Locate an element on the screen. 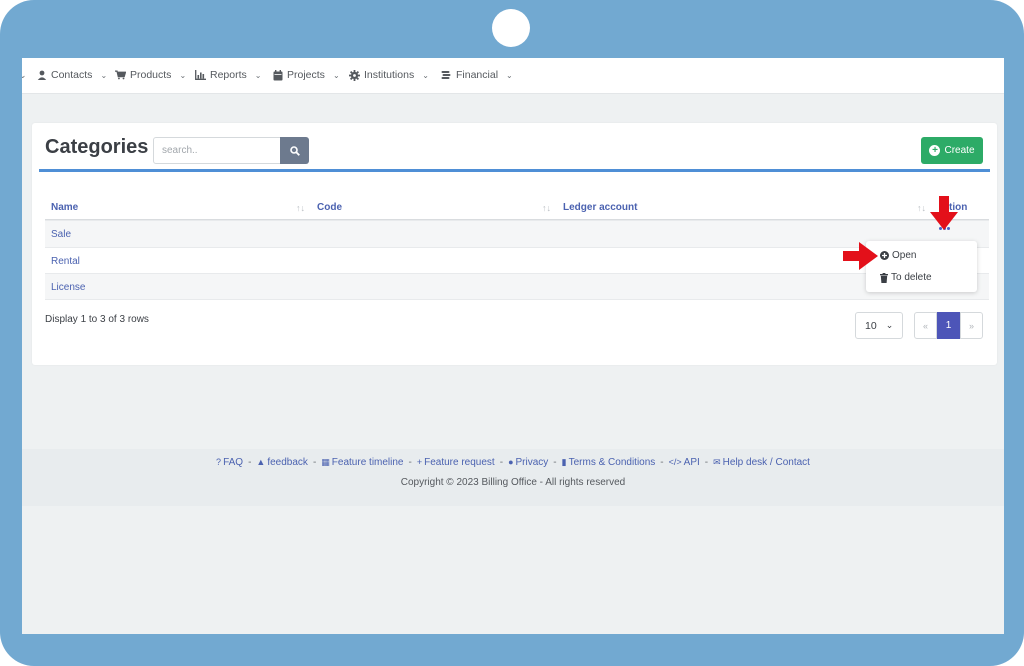 The width and height of the screenshot is (1024, 666). menu-item-label: To delete is located at coordinates (911, 277).